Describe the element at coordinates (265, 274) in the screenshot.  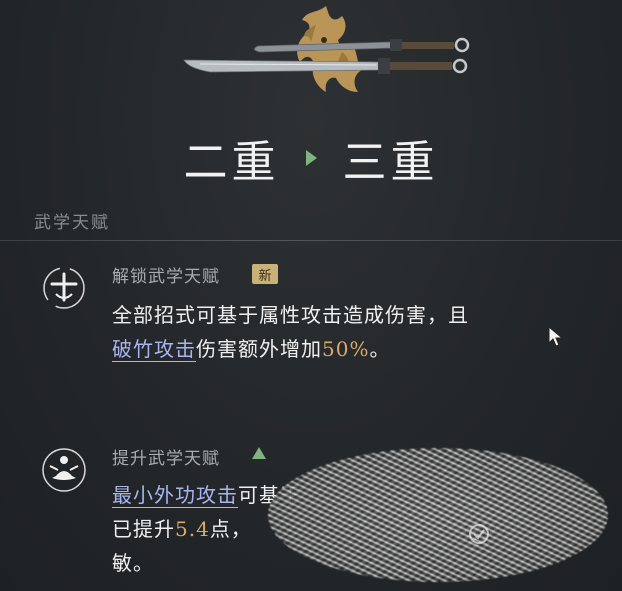
I see `new-badge: 新` at that location.